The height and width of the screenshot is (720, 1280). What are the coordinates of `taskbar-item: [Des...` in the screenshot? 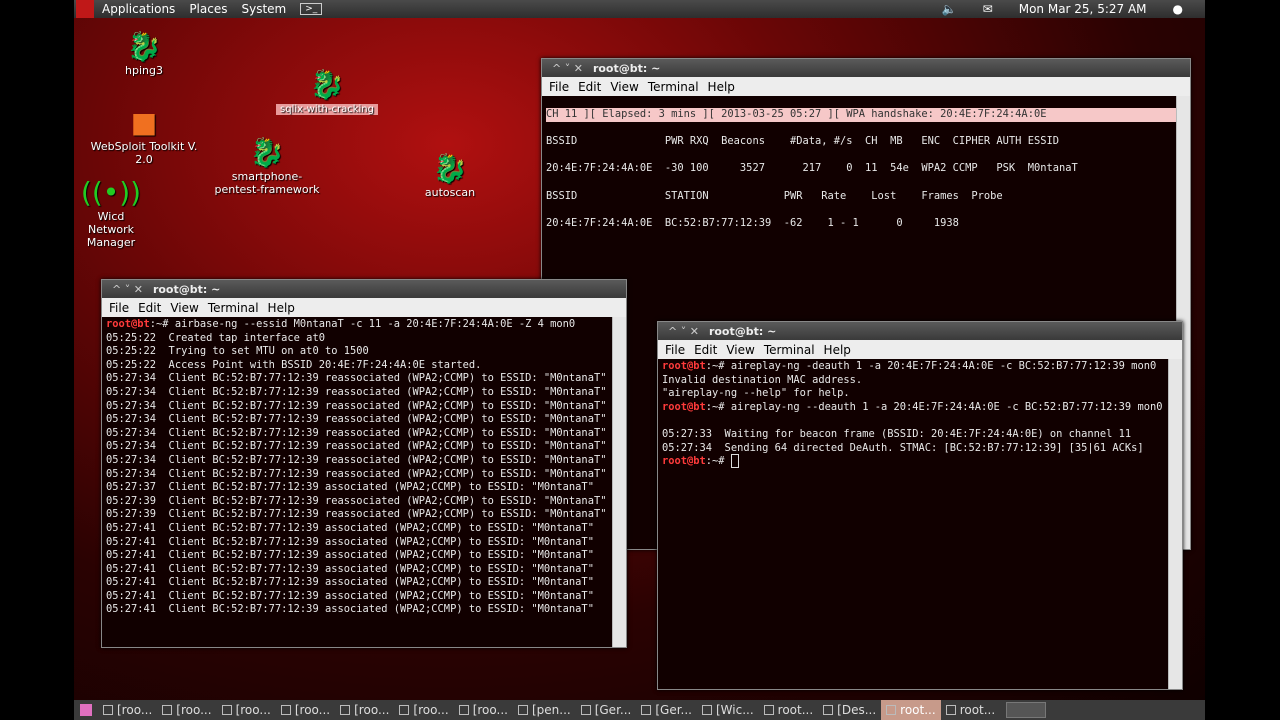 It's located at (849, 710).